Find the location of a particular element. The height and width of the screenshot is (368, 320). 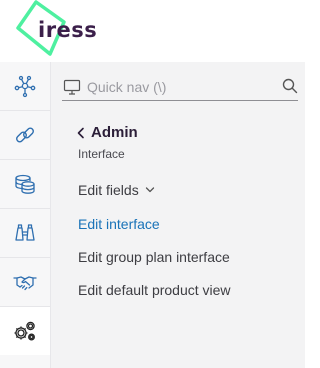

link-icon is located at coordinates (25, 135).